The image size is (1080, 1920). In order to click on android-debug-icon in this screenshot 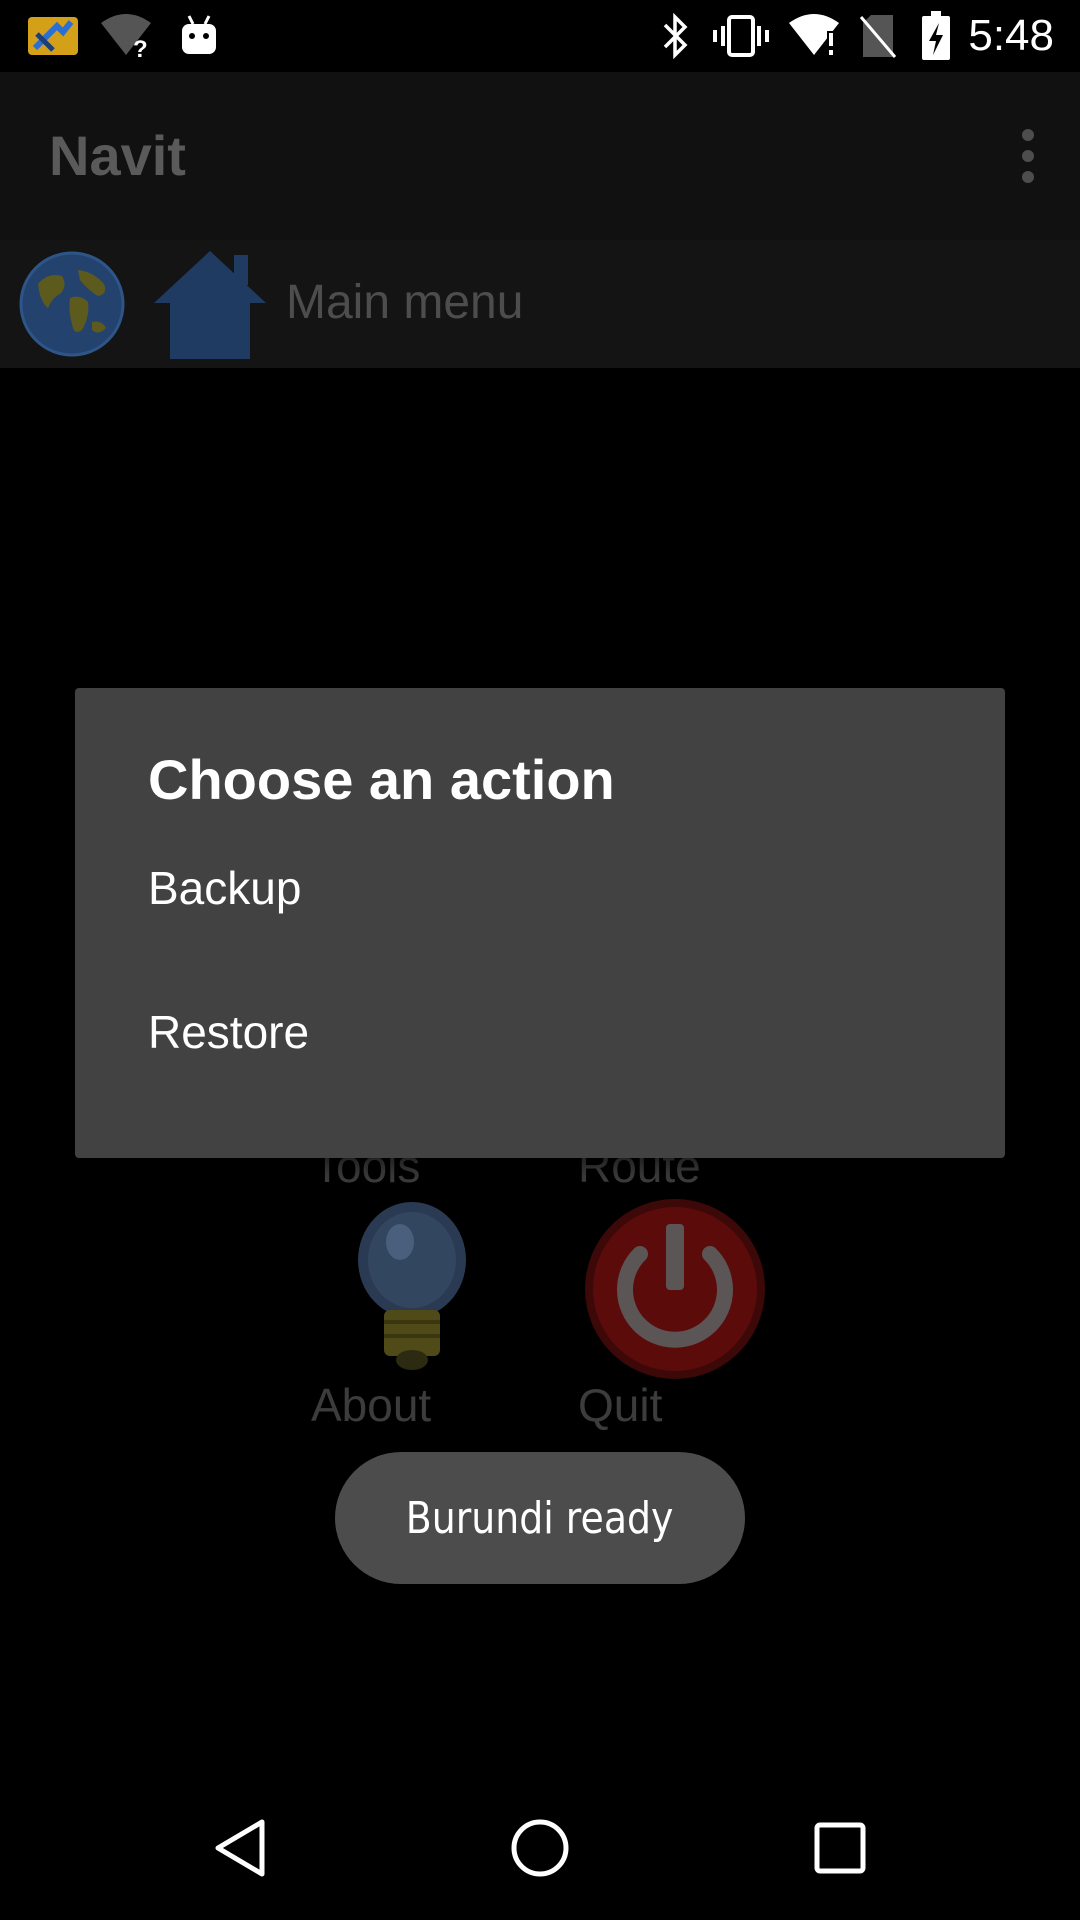, I will do `click(199, 36)`.